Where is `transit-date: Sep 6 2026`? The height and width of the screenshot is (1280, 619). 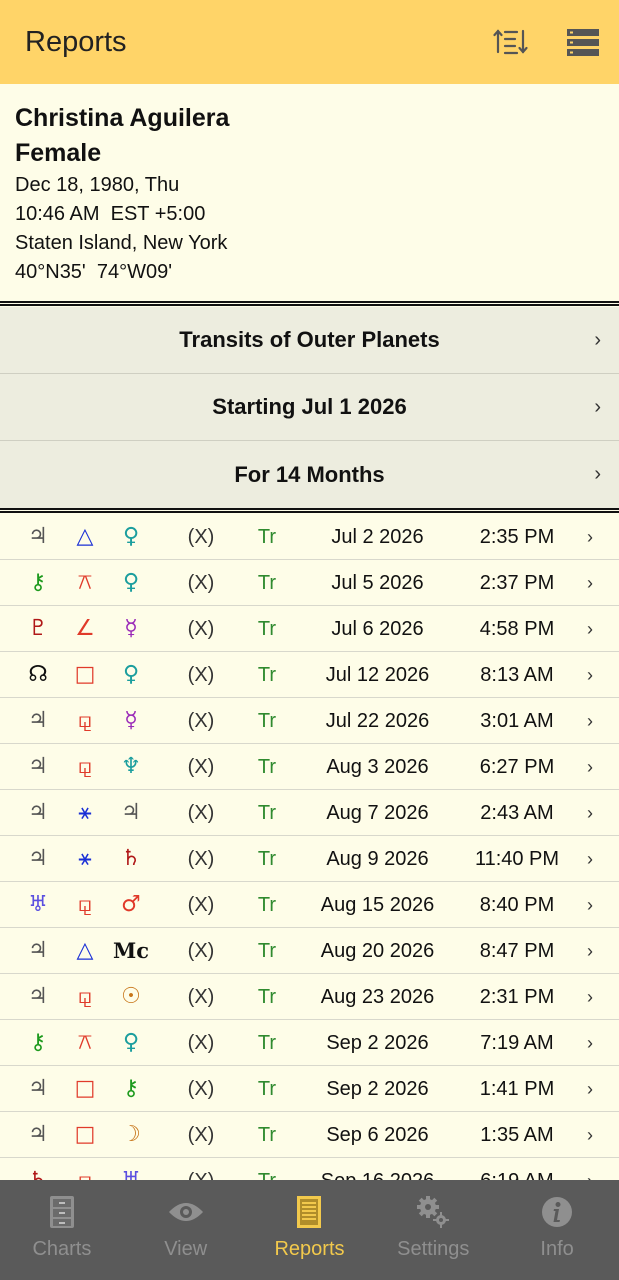 transit-date: Sep 6 2026 is located at coordinates (377, 1135).